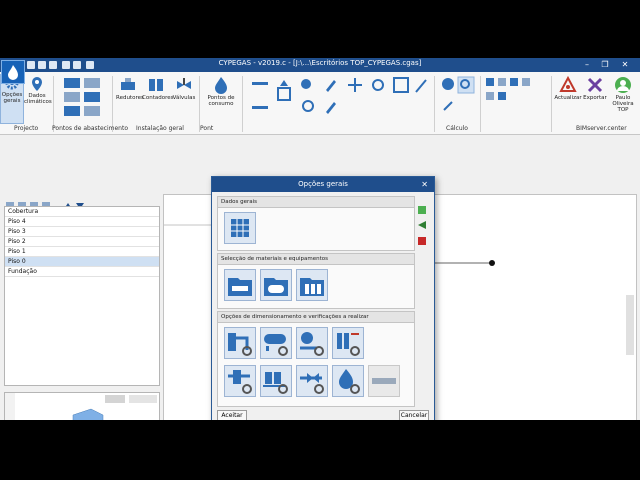 The width and height of the screenshot is (640, 480). I want to click on export-button: Exportar, so click(595, 88).